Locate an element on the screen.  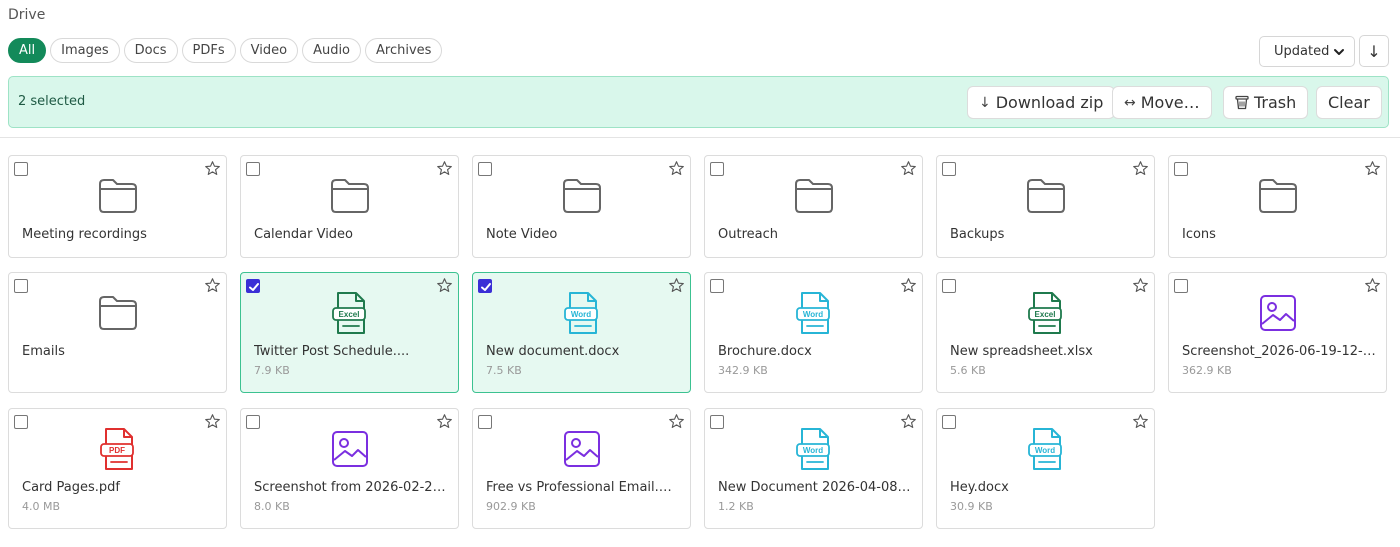
clear-label: Clear is located at coordinates (1349, 102).